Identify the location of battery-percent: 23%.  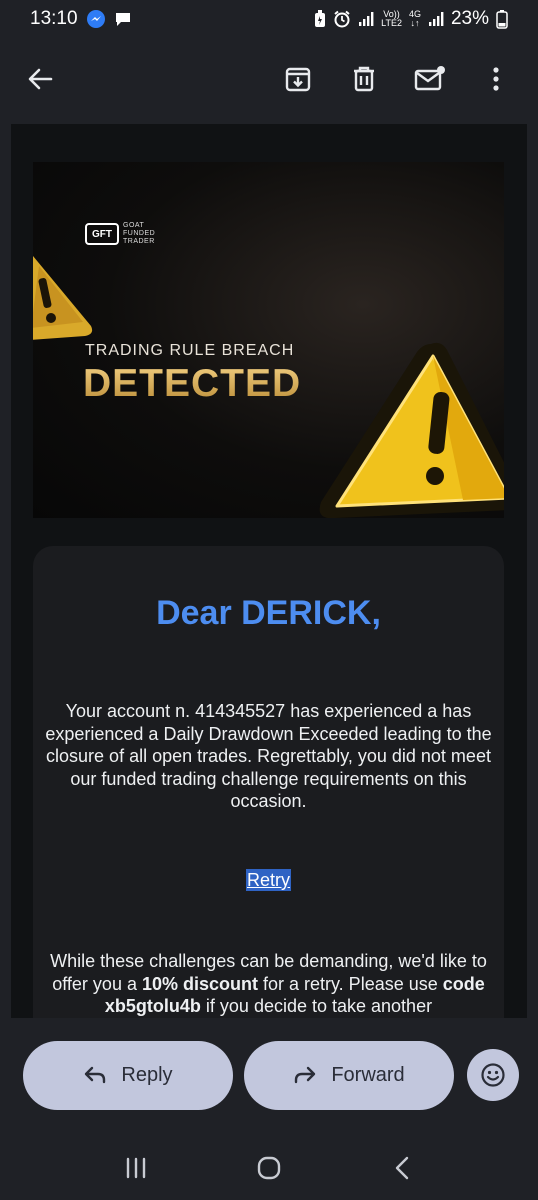
(469, 18).